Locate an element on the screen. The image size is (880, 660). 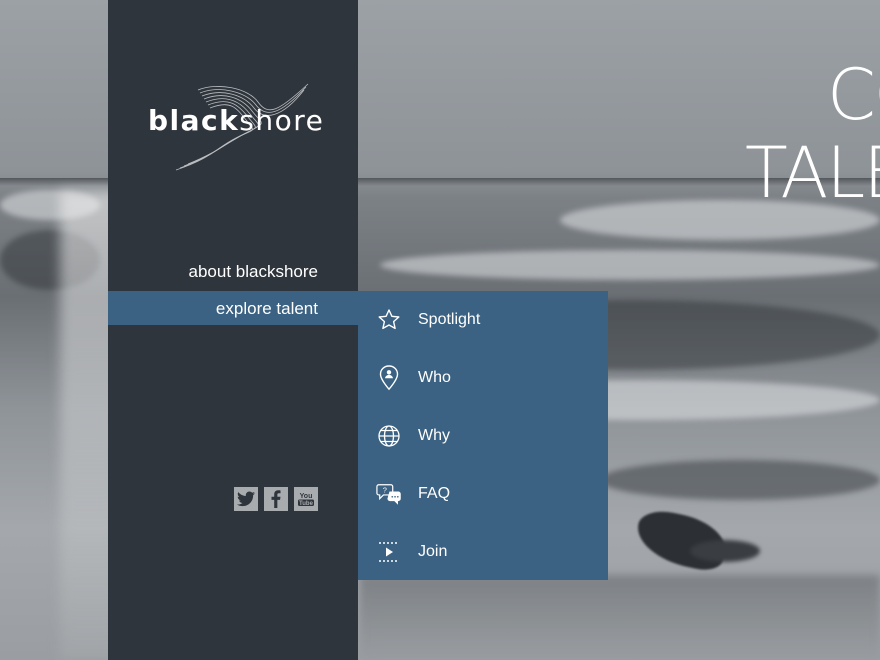
submenu-item-who: Who is located at coordinates (483, 378).